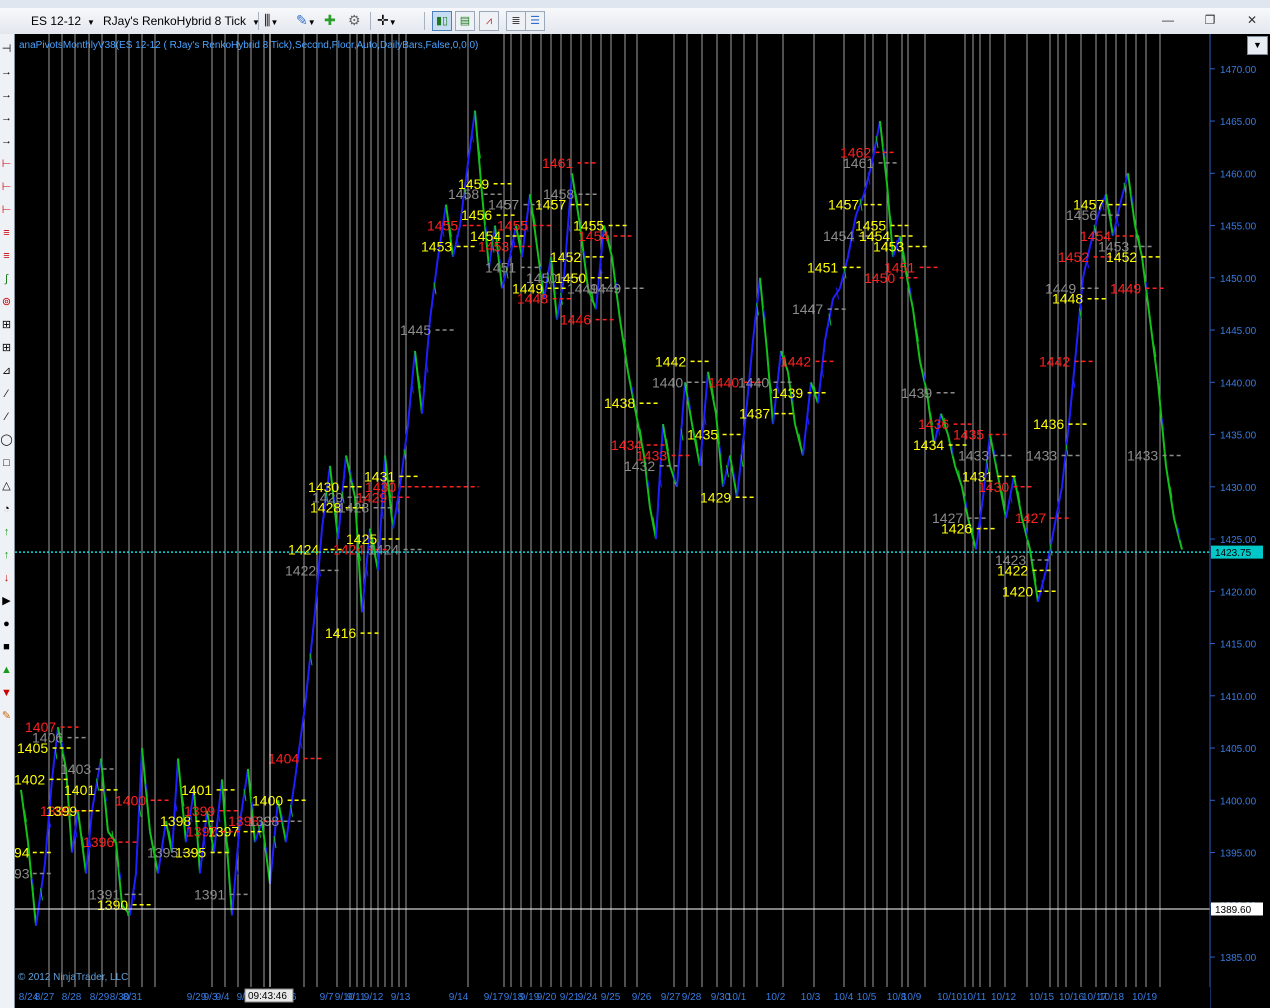  I want to click on drawing-tool-icon: ∫, so click(6, 279).